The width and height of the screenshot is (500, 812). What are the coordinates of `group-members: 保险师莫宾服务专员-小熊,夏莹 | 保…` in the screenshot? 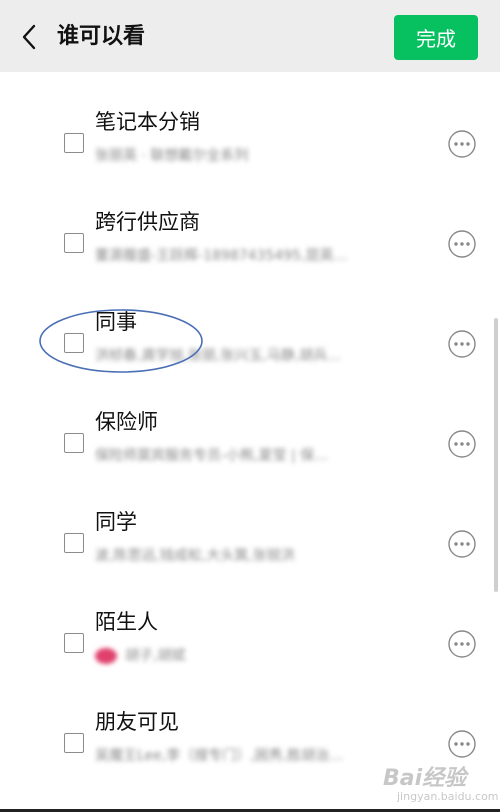 It's located at (212, 456).